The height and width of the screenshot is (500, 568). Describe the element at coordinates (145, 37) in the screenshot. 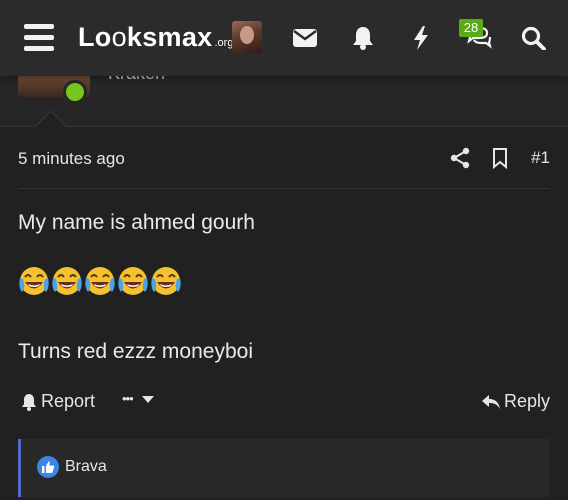

I see `logo-text: Looksmax` at that location.